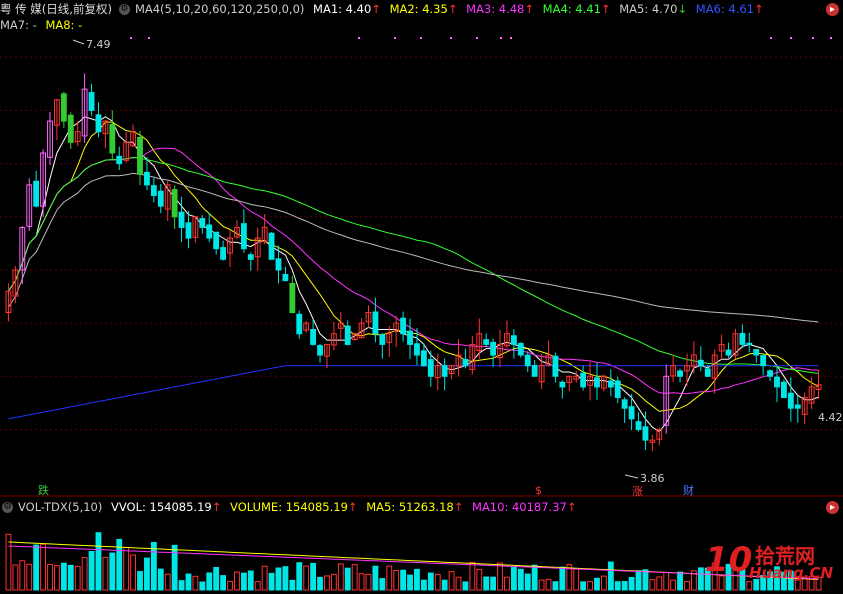 The height and width of the screenshot is (594, 843). Describe the element at coordinates (637, 491) in the screenshot. I see `marker-zhang: 涨` at that location.